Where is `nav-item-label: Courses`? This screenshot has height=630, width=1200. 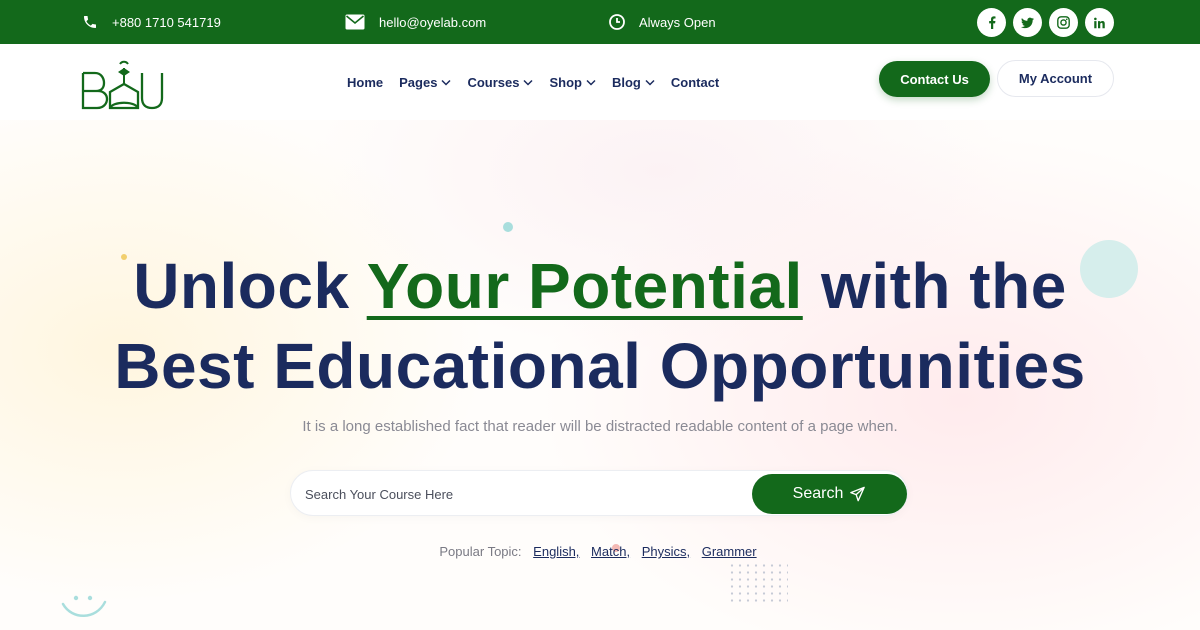 nav-item-label: Courses is located at coordinates (493, 82).